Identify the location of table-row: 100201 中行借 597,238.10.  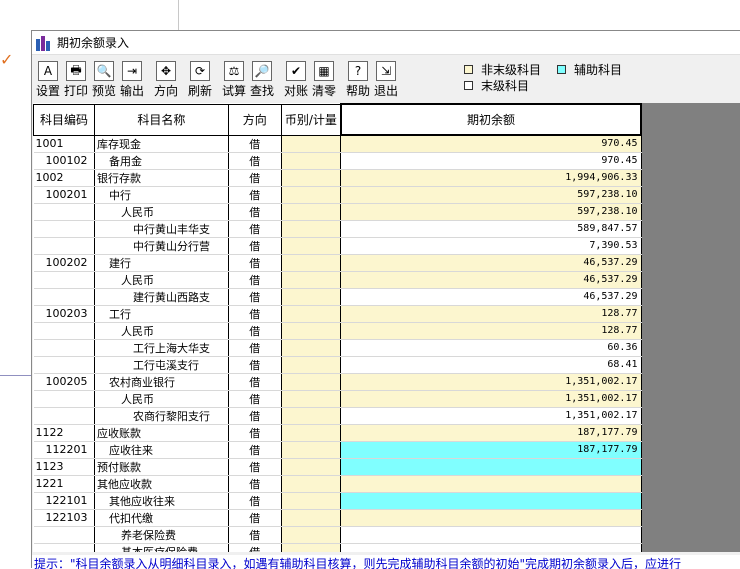
(337, 195).